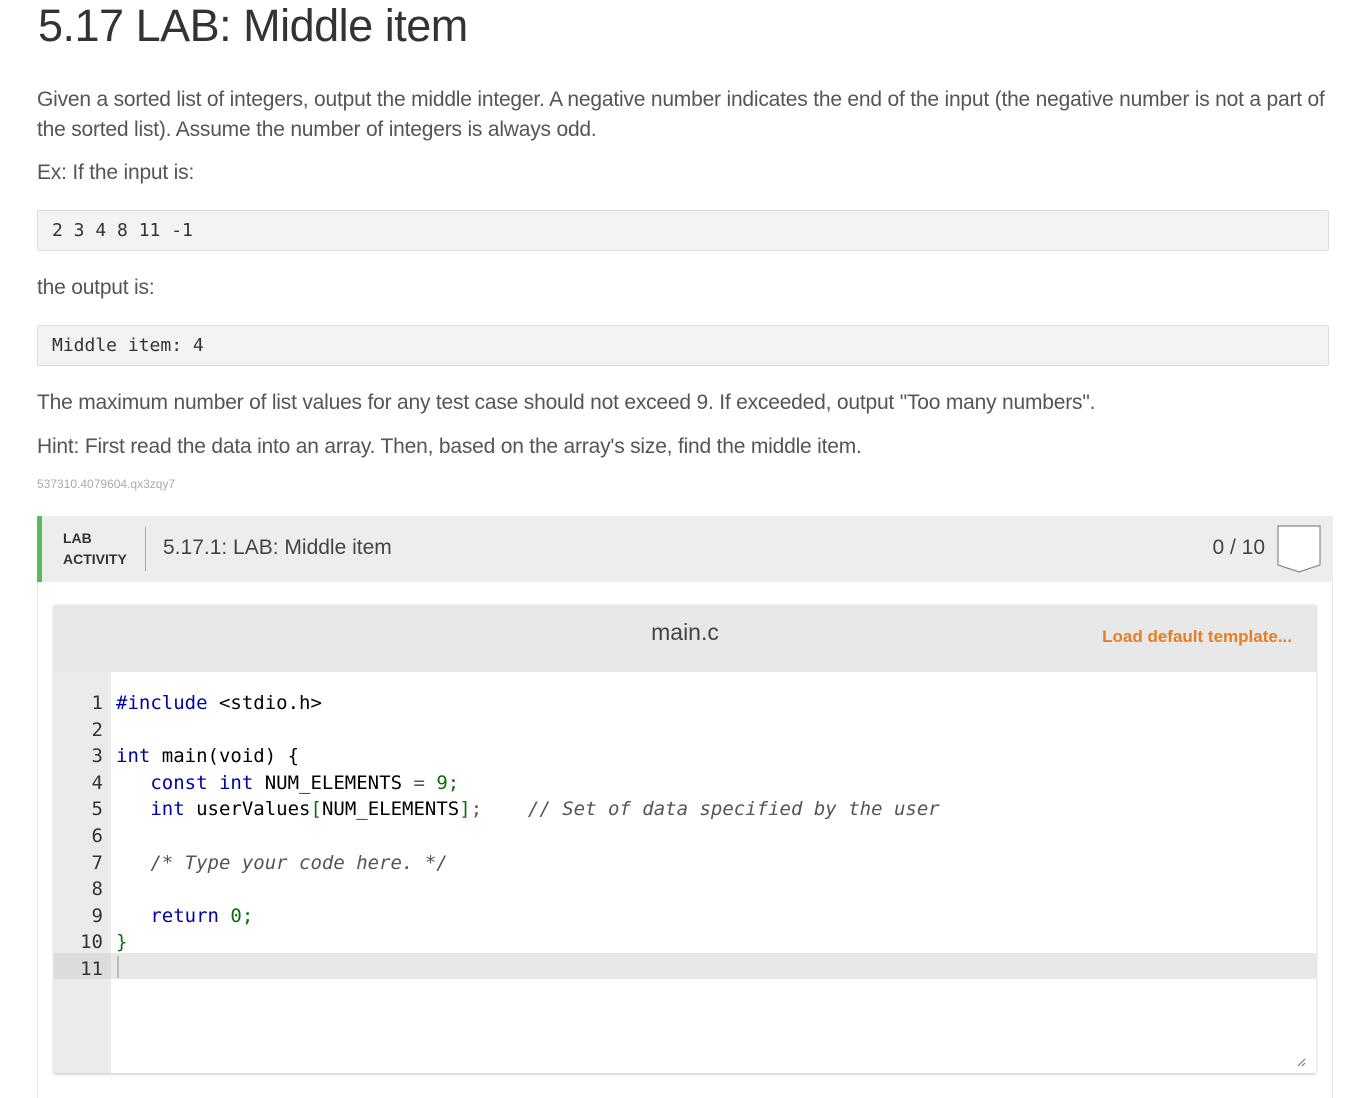 This screenshot has width=1370, height=1098. What do you see at coordinates (122, 942) in the screenshot?
I see `code-line-10: }` at bounding box center [122, 942].